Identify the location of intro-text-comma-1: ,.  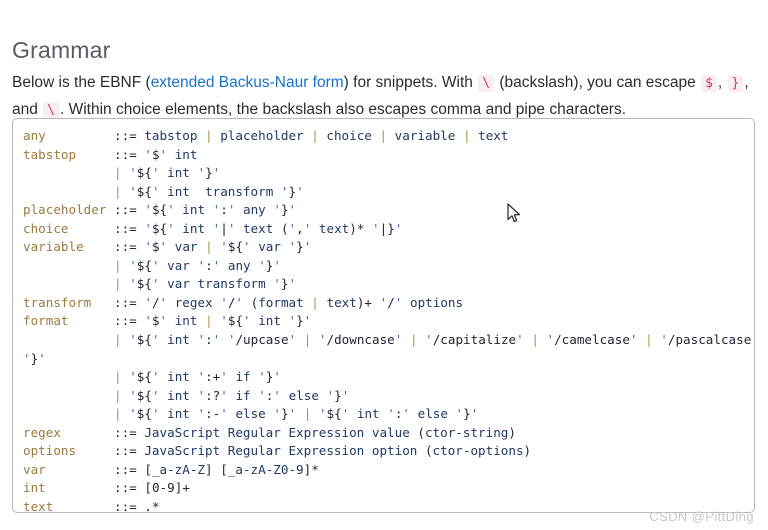
(722, 82).